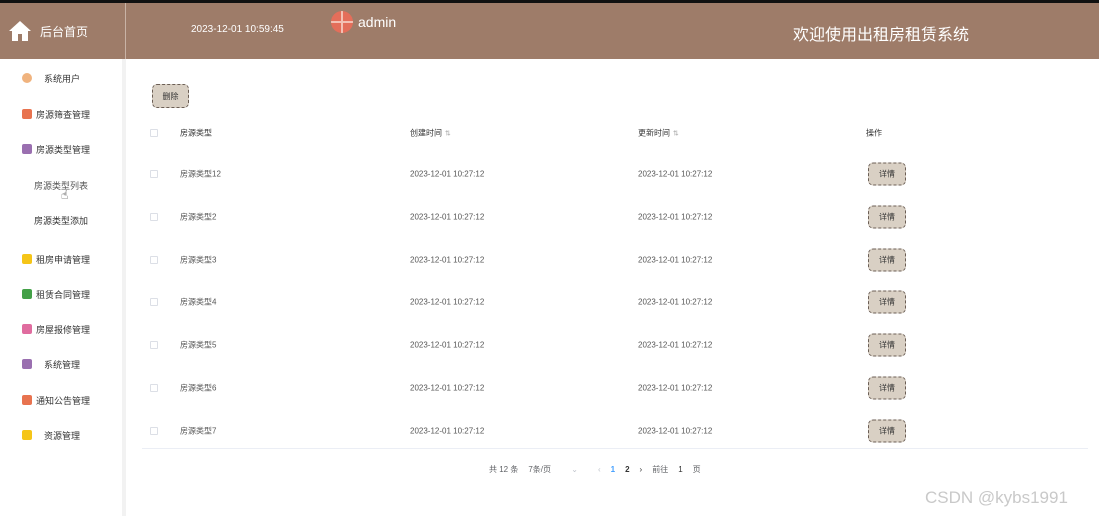 The image size is (1099, 516). What do you see at coordinates (27, 329) in the screenshot?
I see `document-icon` at bounding box center [27, 329].